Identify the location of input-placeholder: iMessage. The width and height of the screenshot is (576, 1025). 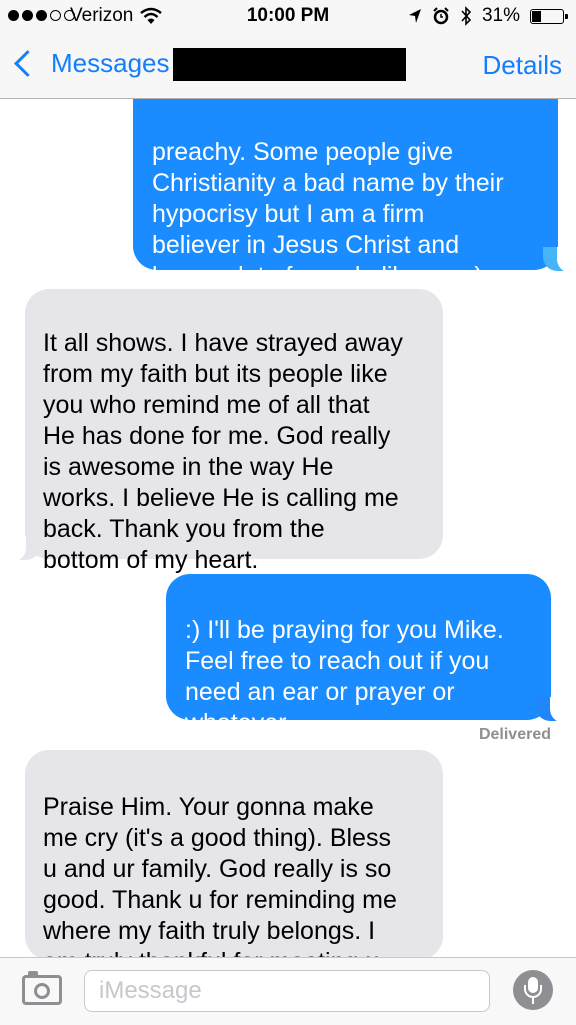
(150, 990).